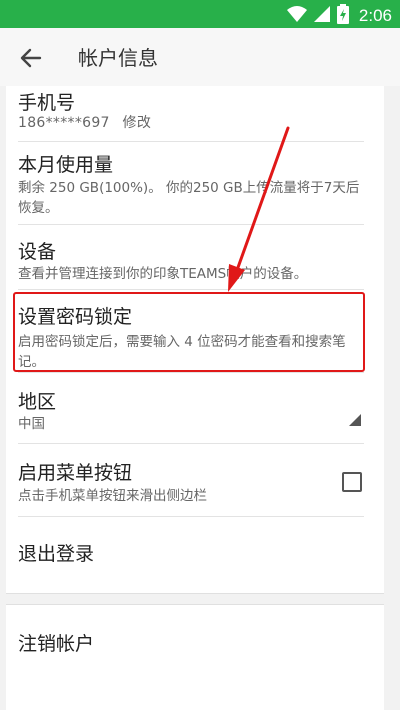 The height and width of the screenshot is (710, 400). I want to click on annotation-arrow-icon, so click(259, 209).